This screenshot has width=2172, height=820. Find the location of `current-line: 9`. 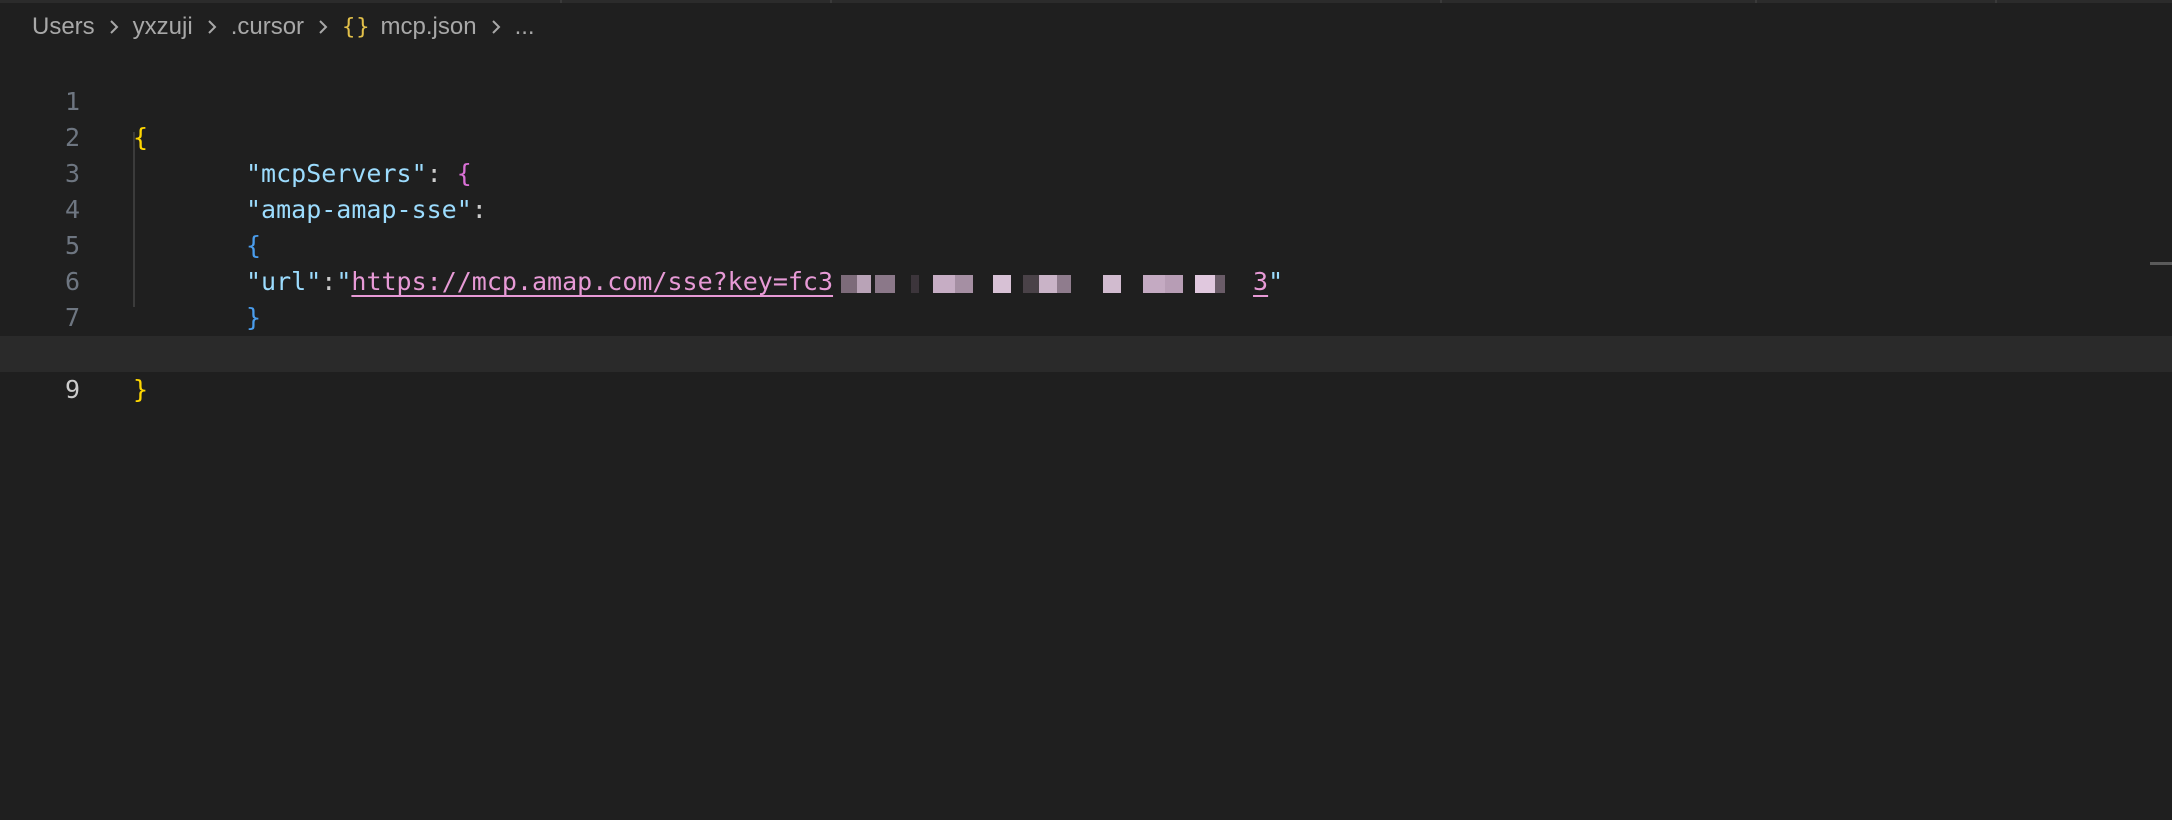

current-line: 9 is located at coordinates (1086, 370).